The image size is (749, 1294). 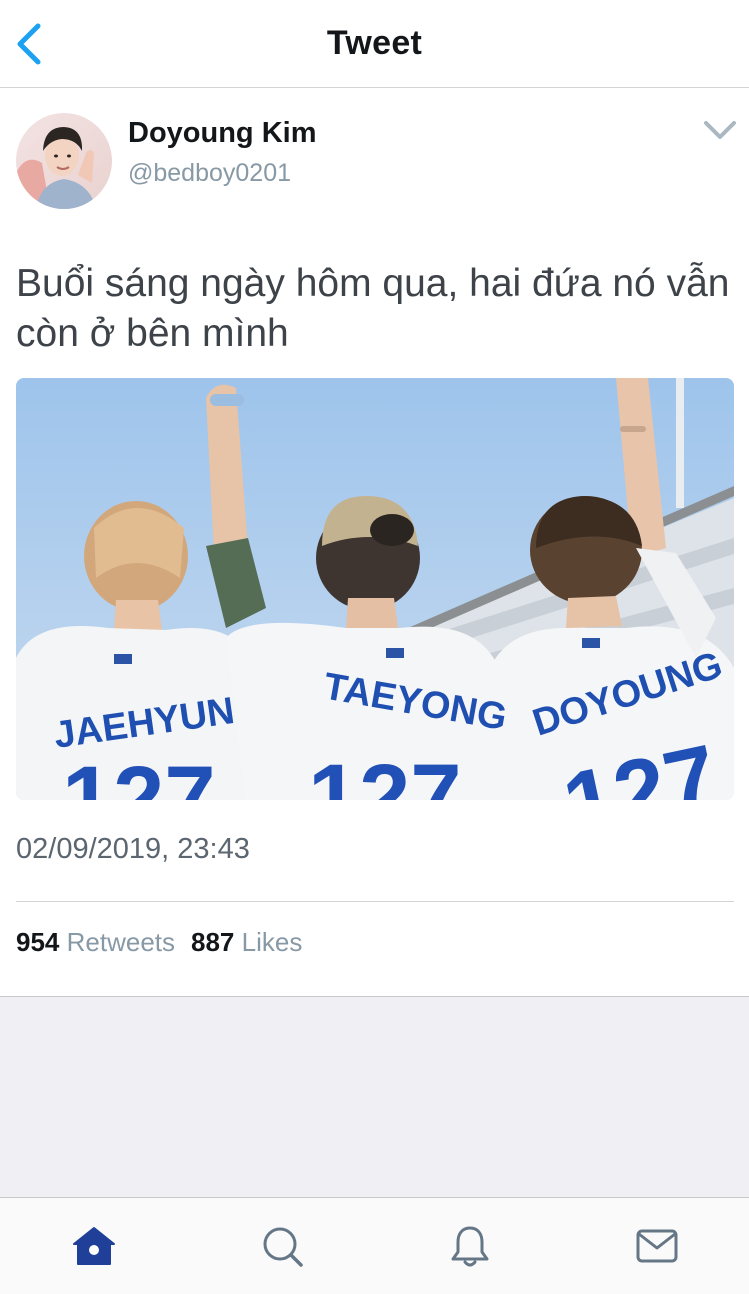 I want to click on author-handle: @bedboy0201, so click(x=209, y=173).